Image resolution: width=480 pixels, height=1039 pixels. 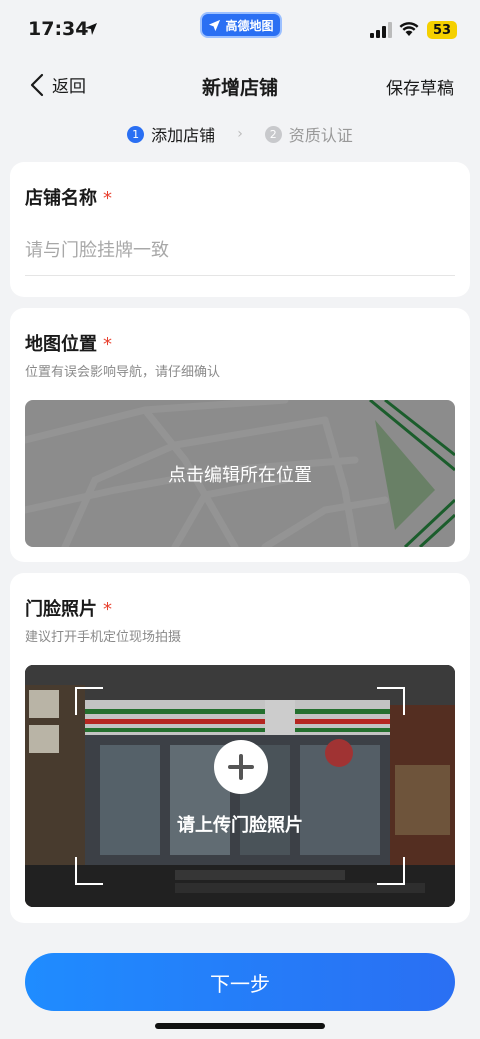 I want to click on back-label: 返回, so click(x=69, y=87).